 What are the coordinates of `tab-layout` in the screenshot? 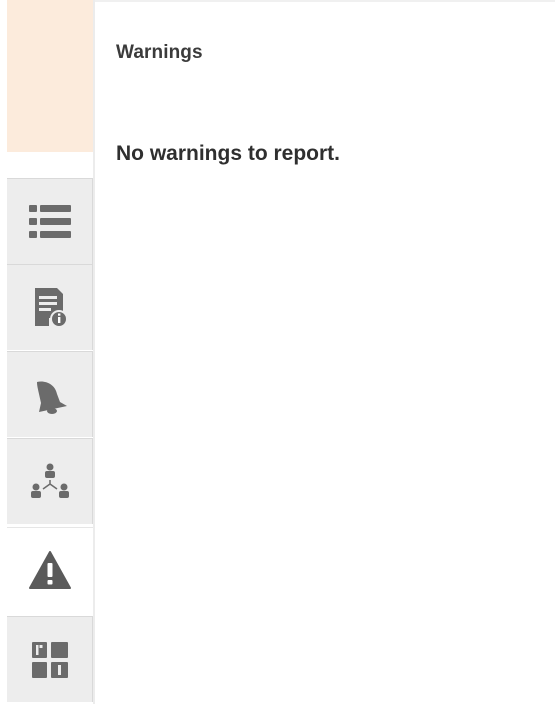 It's located at (50, 659).